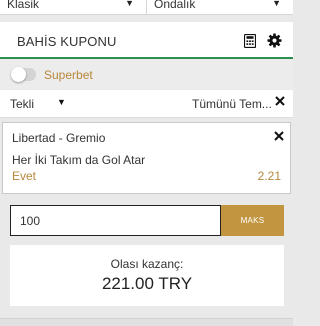  Describe the element at coordinates (22, 104) in the screenshot. I see `bet-mode-select-value: Tekli` at that location.